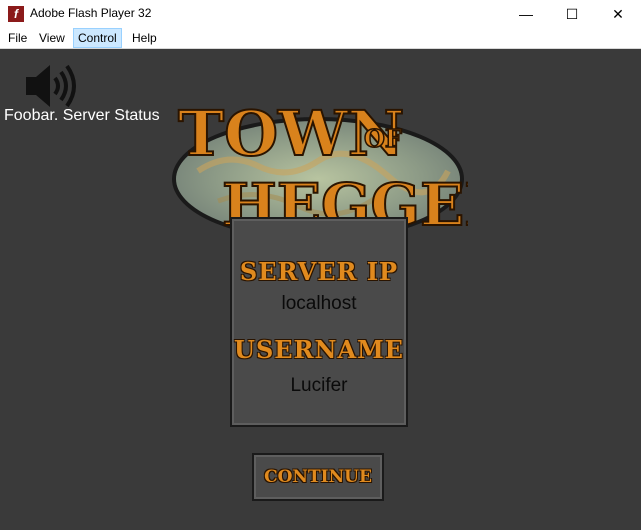 This screenshot has width=641, height=530. Describe the element at coordinates (91, 13) in the screenshot. I see `window-title: Adobe Flash Player 32` at that location.